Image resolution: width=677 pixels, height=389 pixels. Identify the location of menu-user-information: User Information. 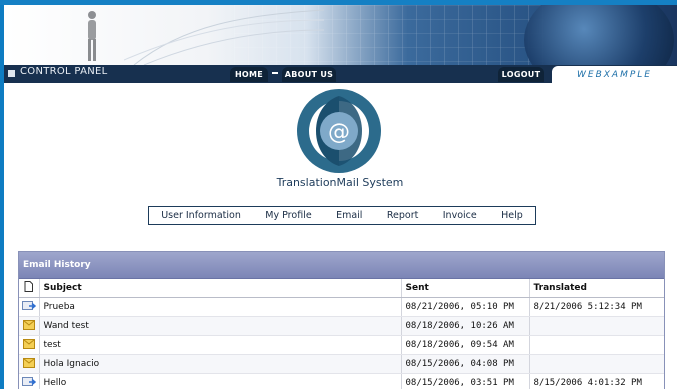
(201, 215).